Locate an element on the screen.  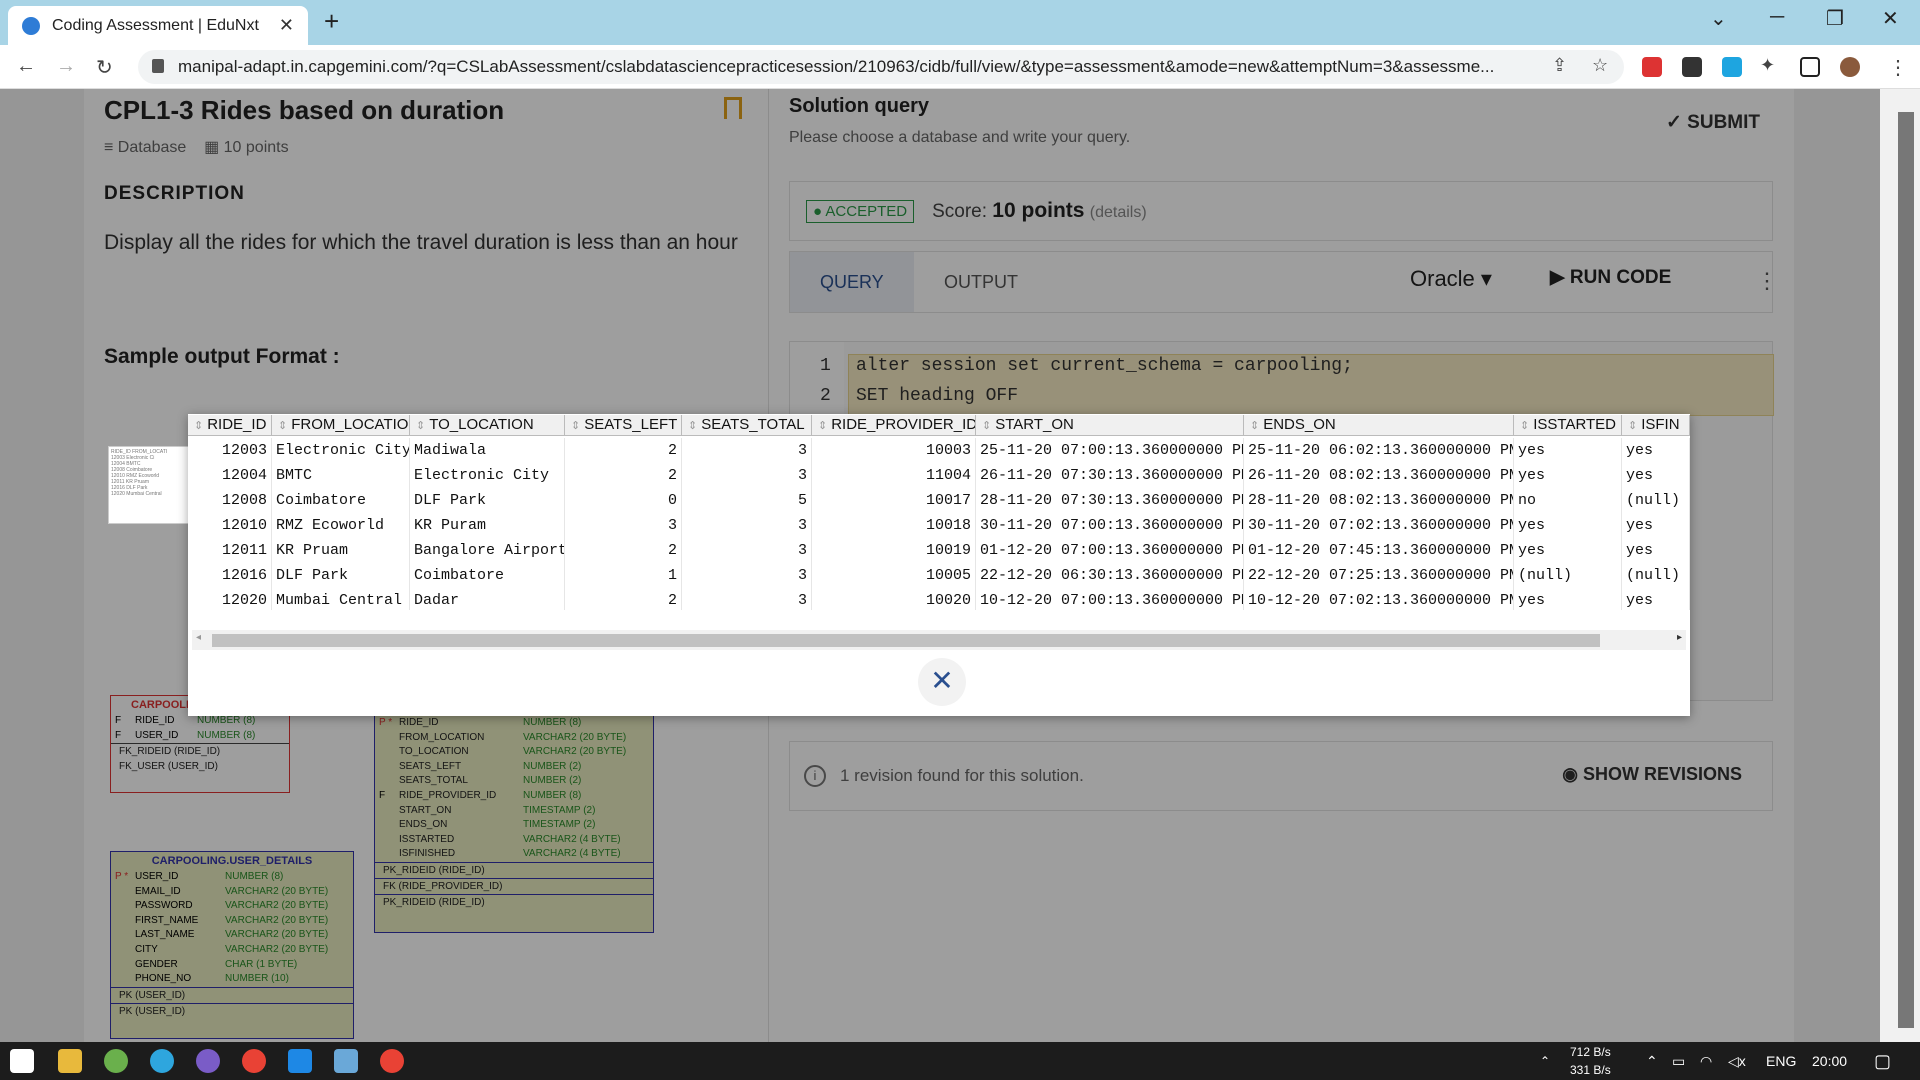
star-icon: ☆ is located at coordinates (1600, 65).